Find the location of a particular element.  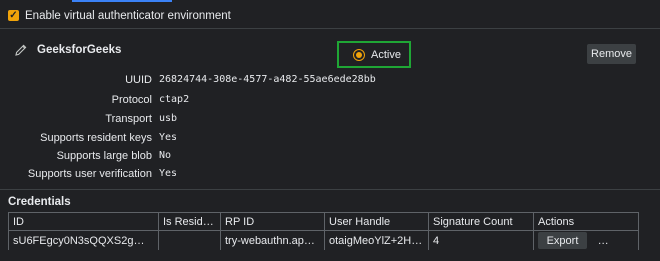

authenticator-name: GeeksforGeeks is located at coordinates (79, 50).